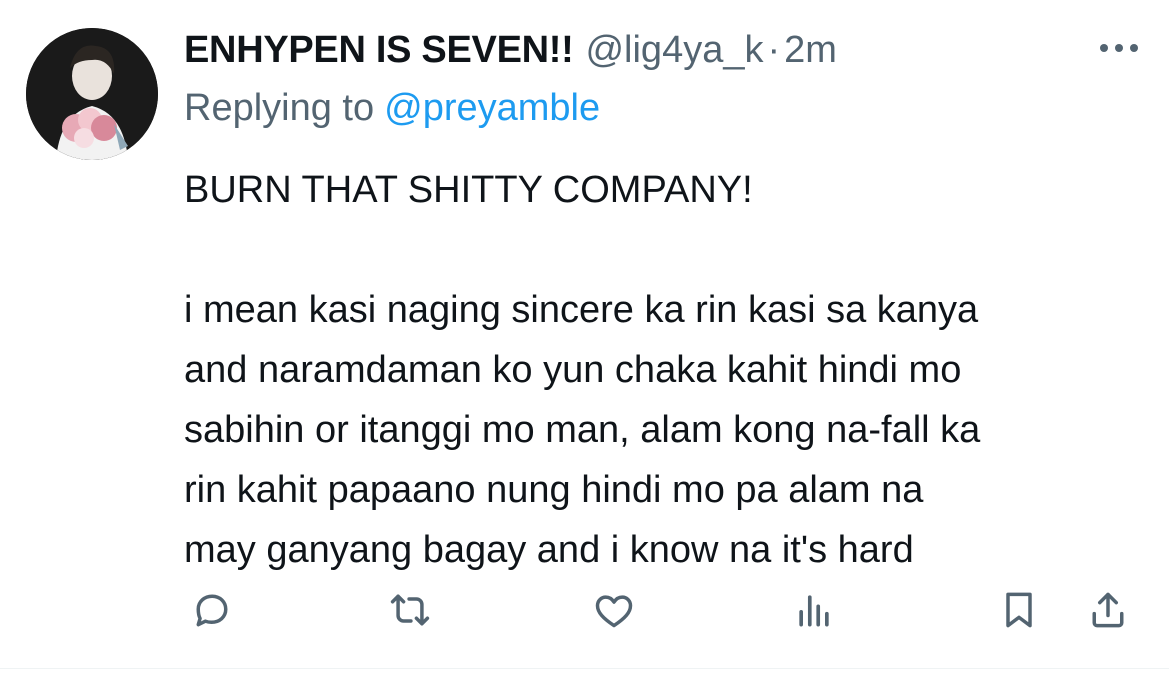  I want to click on avatar-photo, so click(92, 94).